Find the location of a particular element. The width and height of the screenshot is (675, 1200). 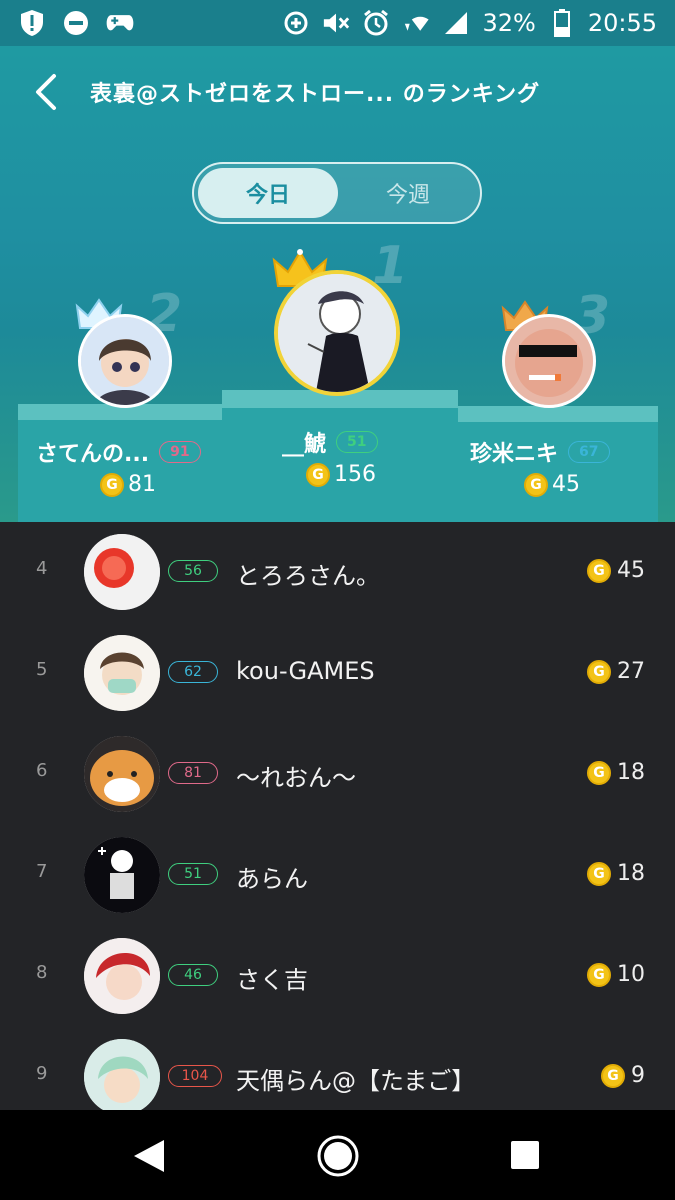

avatar-second is located at coordinates (125, 361).